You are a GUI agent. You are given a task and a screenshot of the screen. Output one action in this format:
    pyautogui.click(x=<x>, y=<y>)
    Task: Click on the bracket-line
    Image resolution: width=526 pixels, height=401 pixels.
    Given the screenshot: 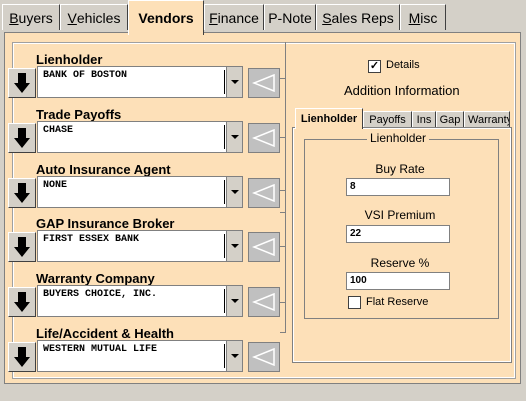 What is the action you would take?
    pyautogui.click(x=285, y=187)
    